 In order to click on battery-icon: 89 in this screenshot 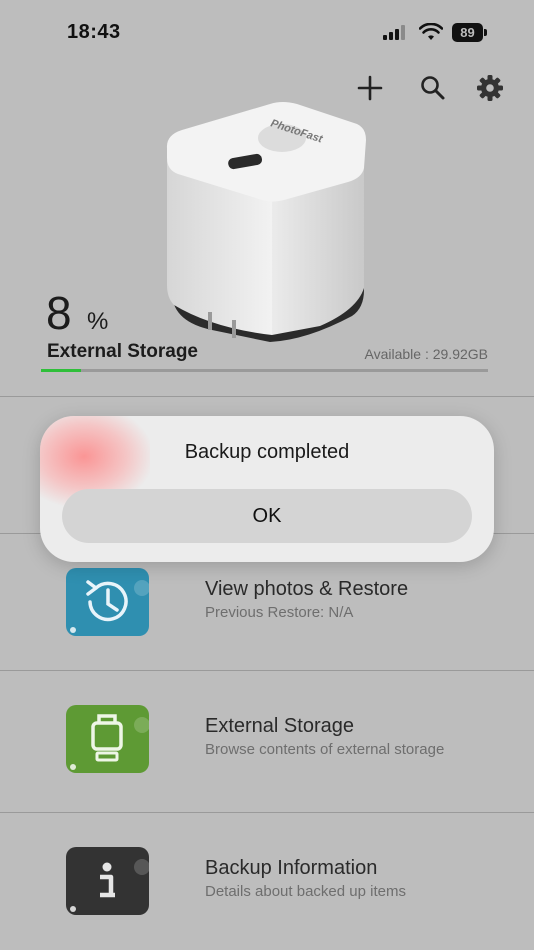, I will do `click(470, 32)`.